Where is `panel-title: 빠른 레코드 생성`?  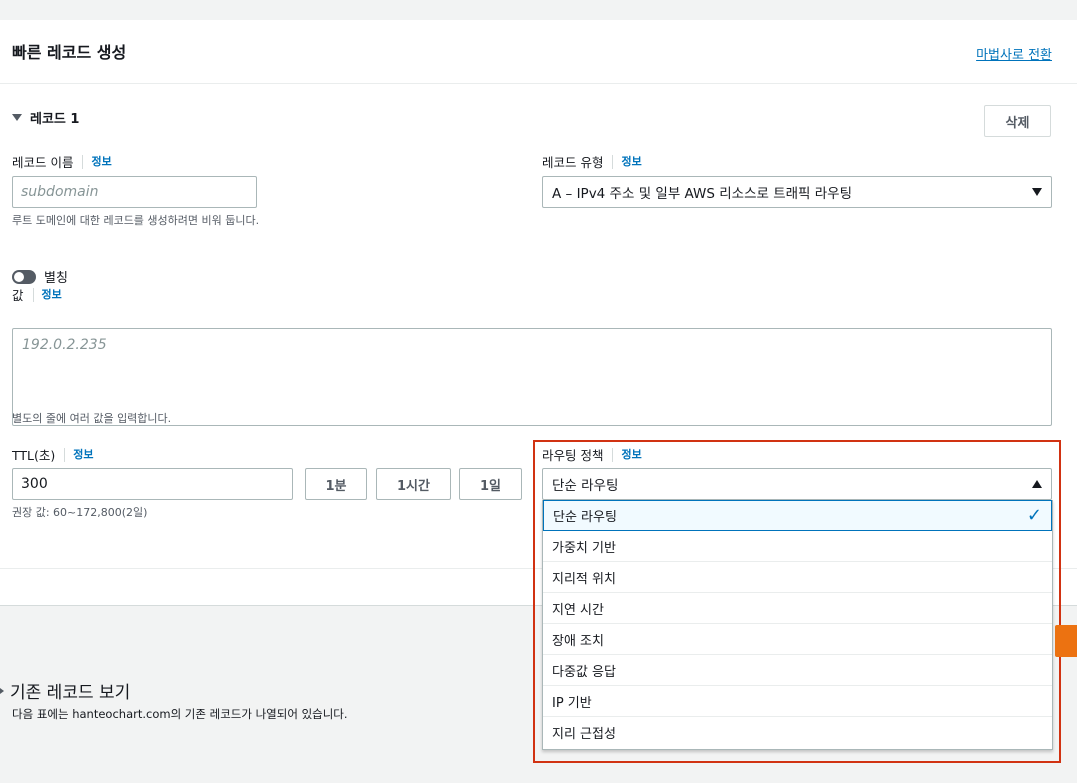 panel-title: 빠른 레코드 생성 is located at coordinates (69, 52).